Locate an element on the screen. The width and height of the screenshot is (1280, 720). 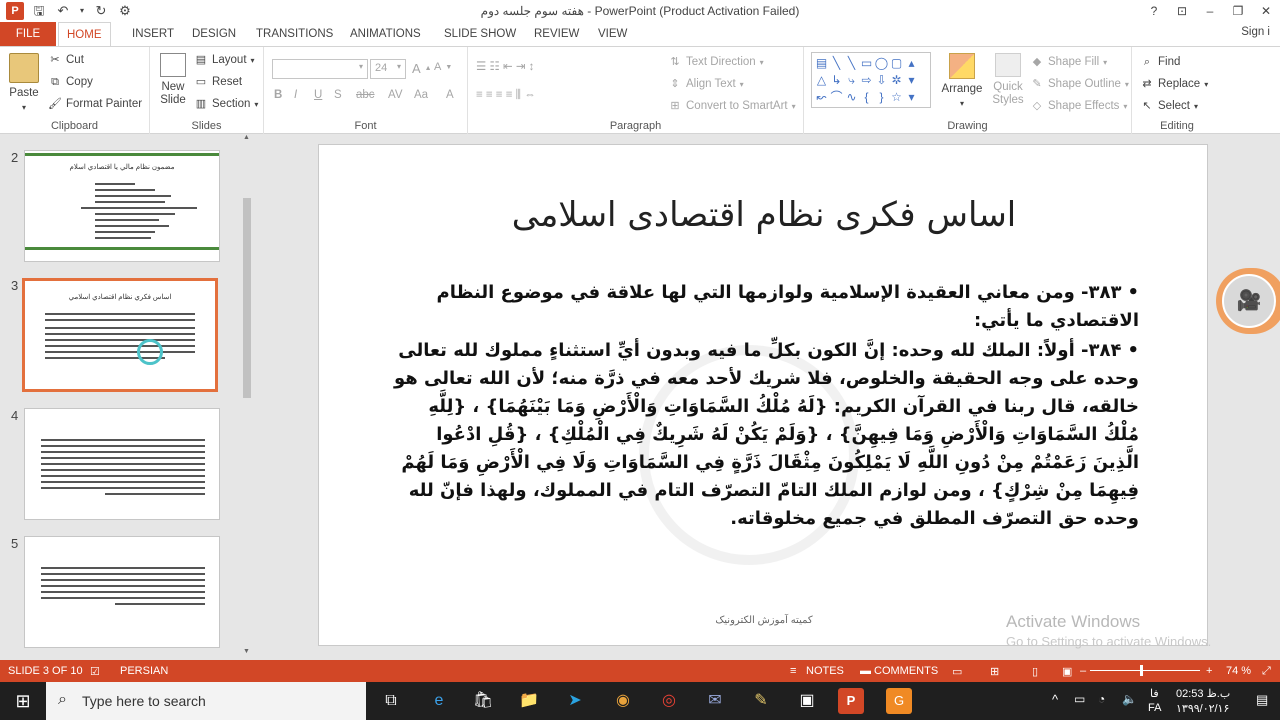
elbow2-shape-icon: ⤷ is located at coordinates (851, 80).